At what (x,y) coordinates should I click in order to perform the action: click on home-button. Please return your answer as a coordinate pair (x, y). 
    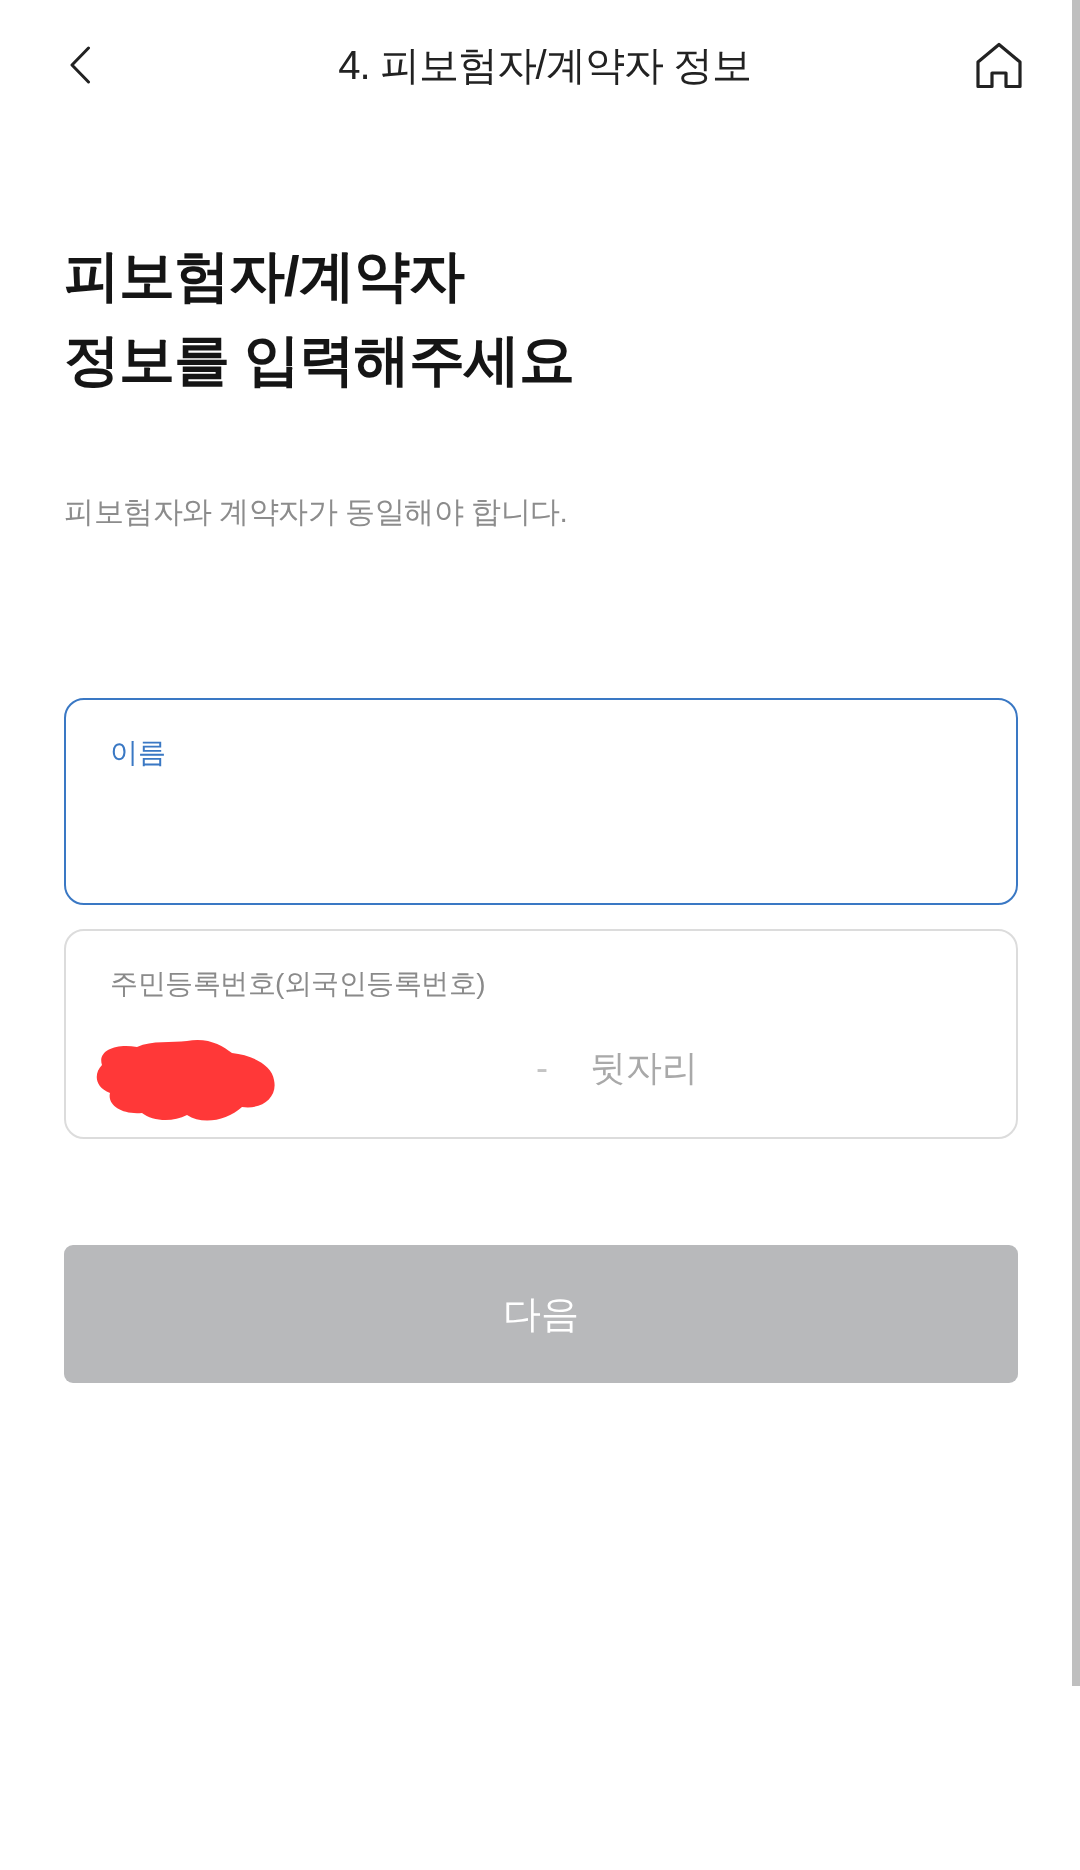
    Looking at the image, I should click on (999, 65).